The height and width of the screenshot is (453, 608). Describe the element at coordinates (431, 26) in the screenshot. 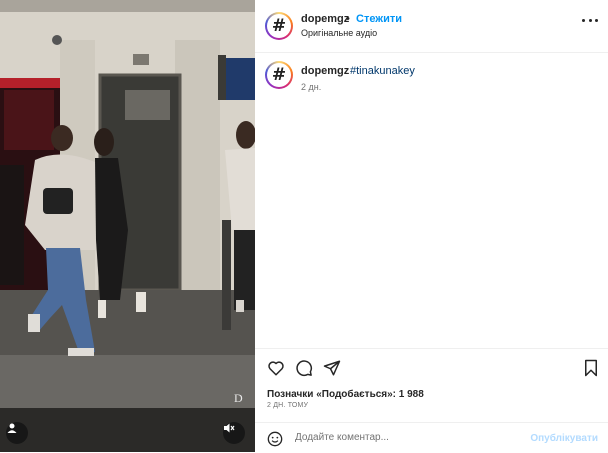

I see `post-header: # dopemgz • Стежити Оригінальне аудіо` at that location.